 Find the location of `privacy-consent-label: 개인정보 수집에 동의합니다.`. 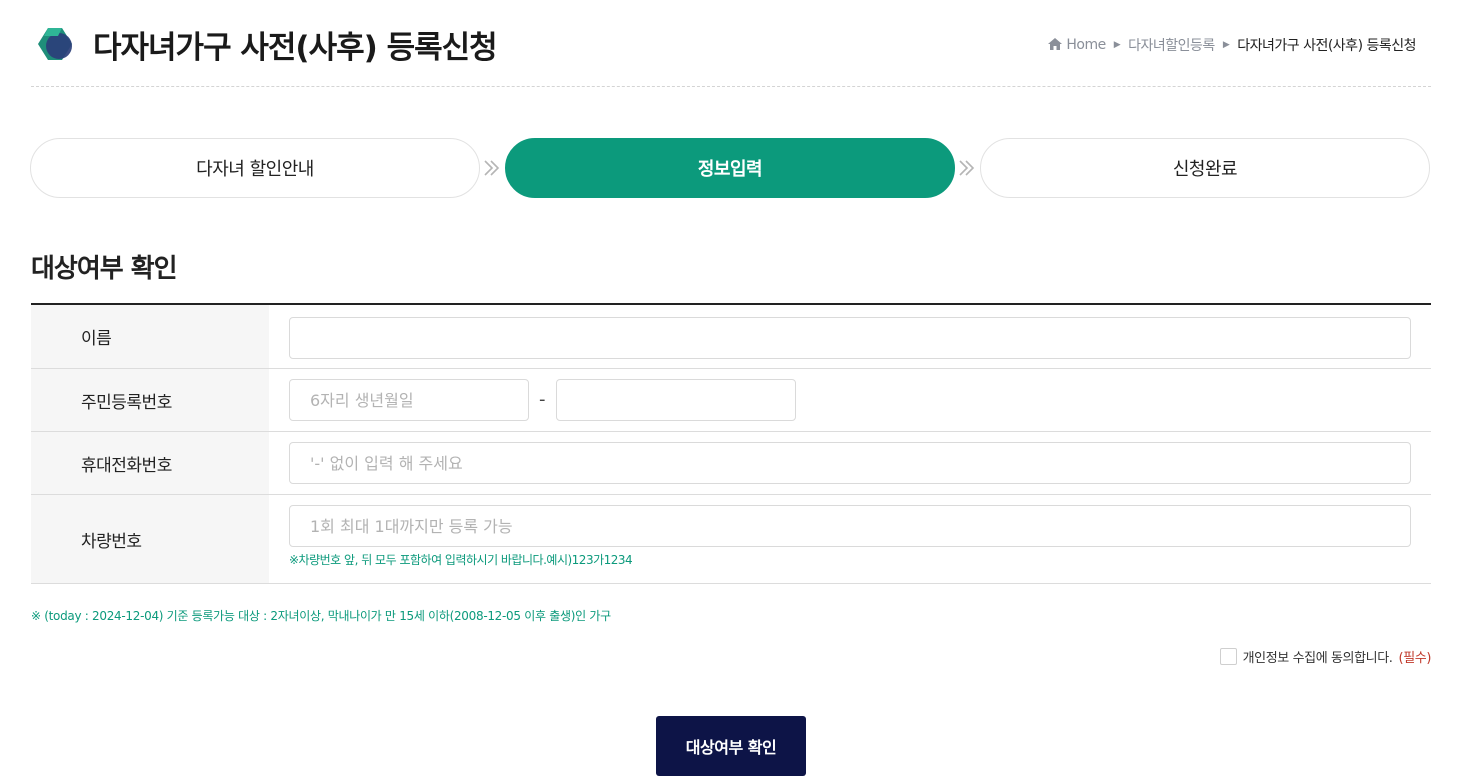

privacy-consent-label: 개인정보 수집에 동의합니다. is located at coordinates (1317, 658).